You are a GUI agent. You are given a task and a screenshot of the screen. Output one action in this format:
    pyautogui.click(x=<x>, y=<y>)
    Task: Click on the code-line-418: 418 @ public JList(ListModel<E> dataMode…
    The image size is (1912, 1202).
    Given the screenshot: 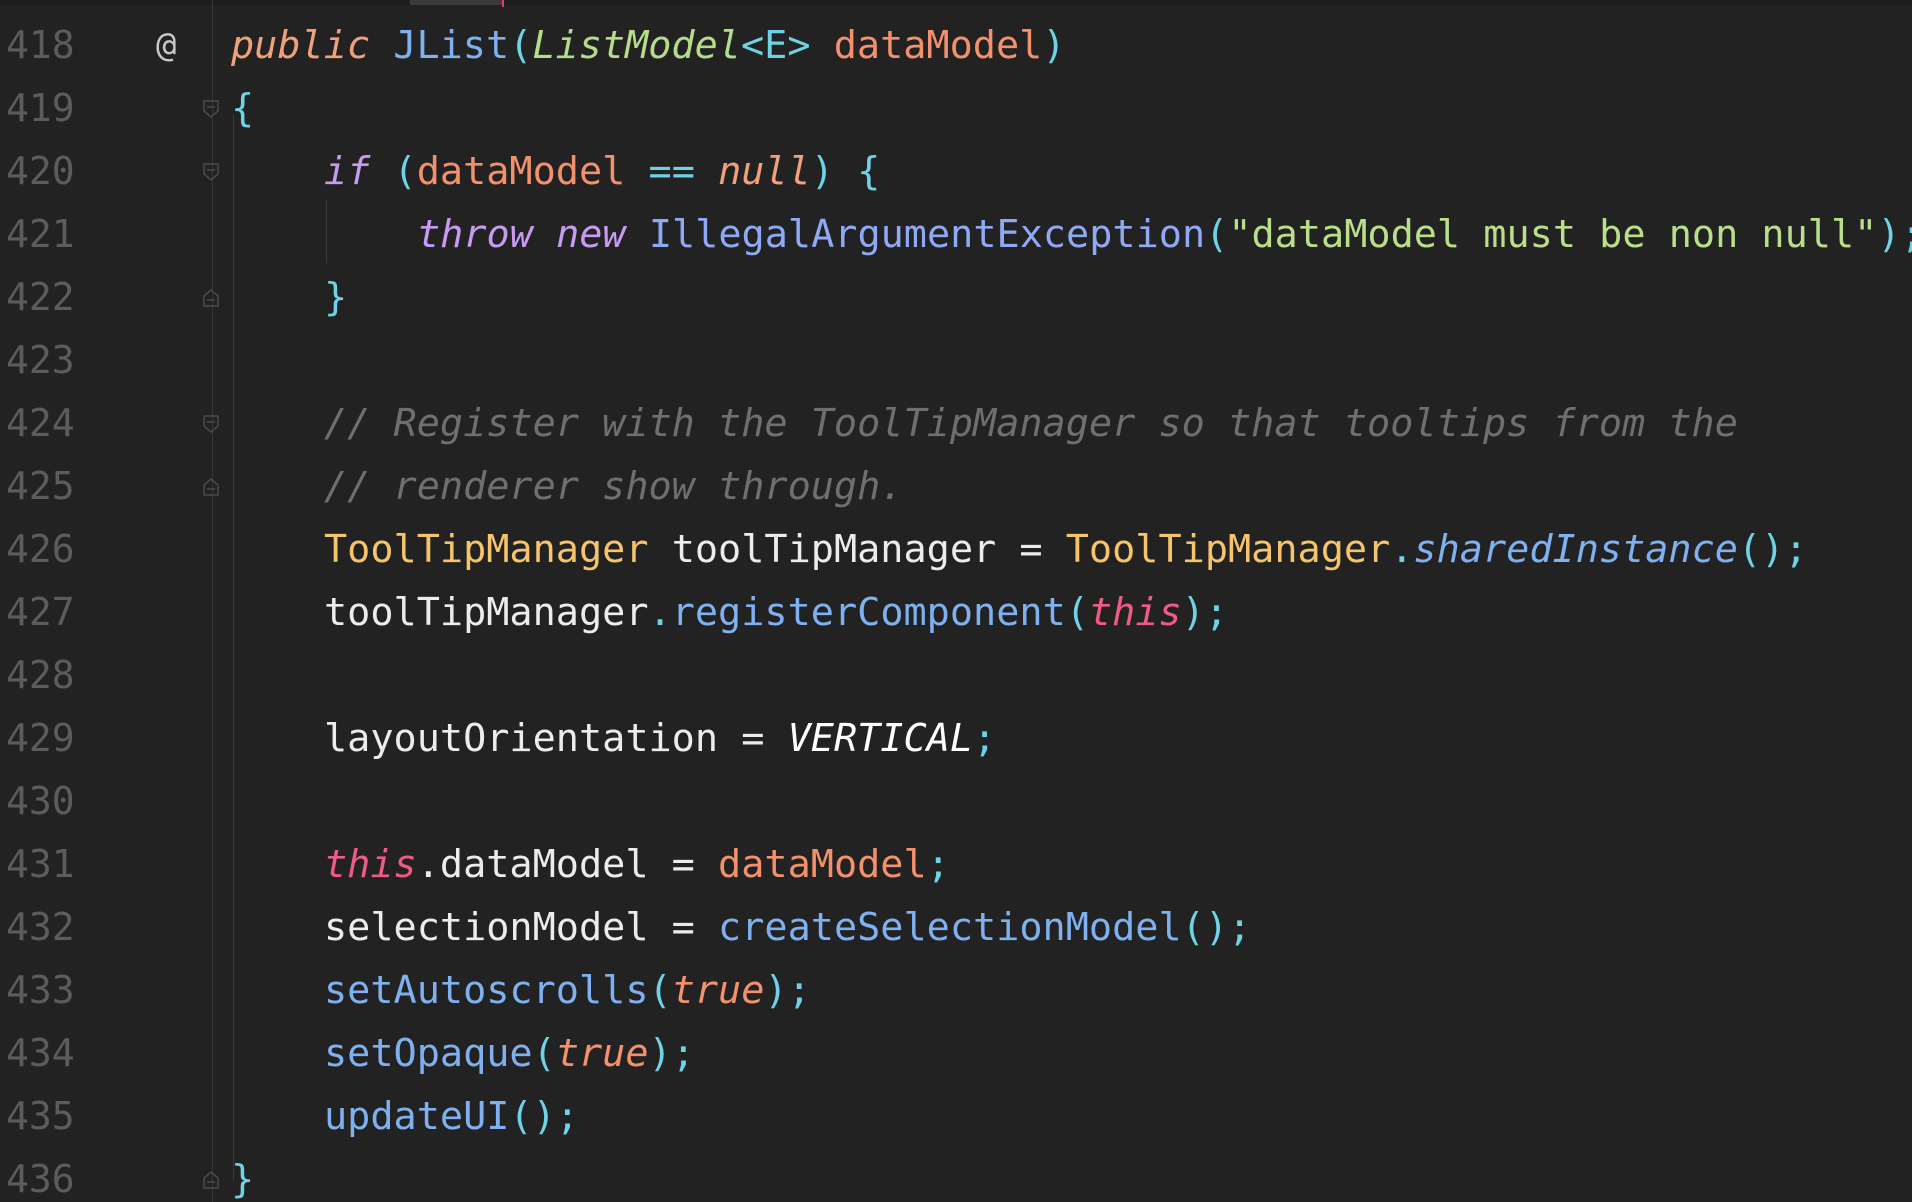 What is the action you would take?
    pyautogui.click(x=956, y=45)
    